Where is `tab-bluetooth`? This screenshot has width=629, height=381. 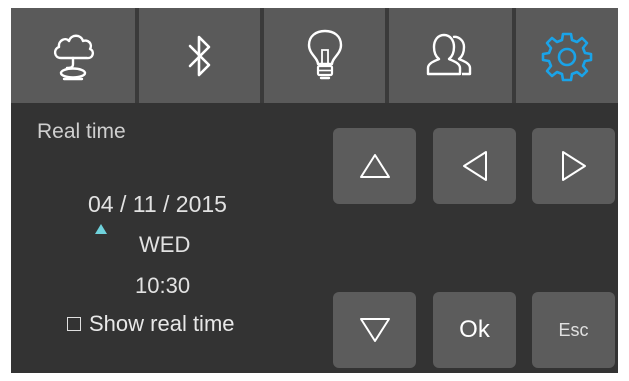
tab-bluetooth is located at coordinates (199, 55).